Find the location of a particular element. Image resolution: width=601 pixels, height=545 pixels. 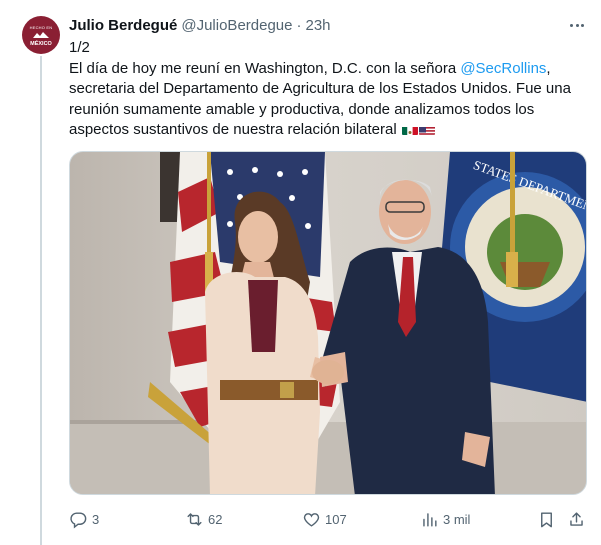

reply-button: 3 is located at coordinates (84, 519).